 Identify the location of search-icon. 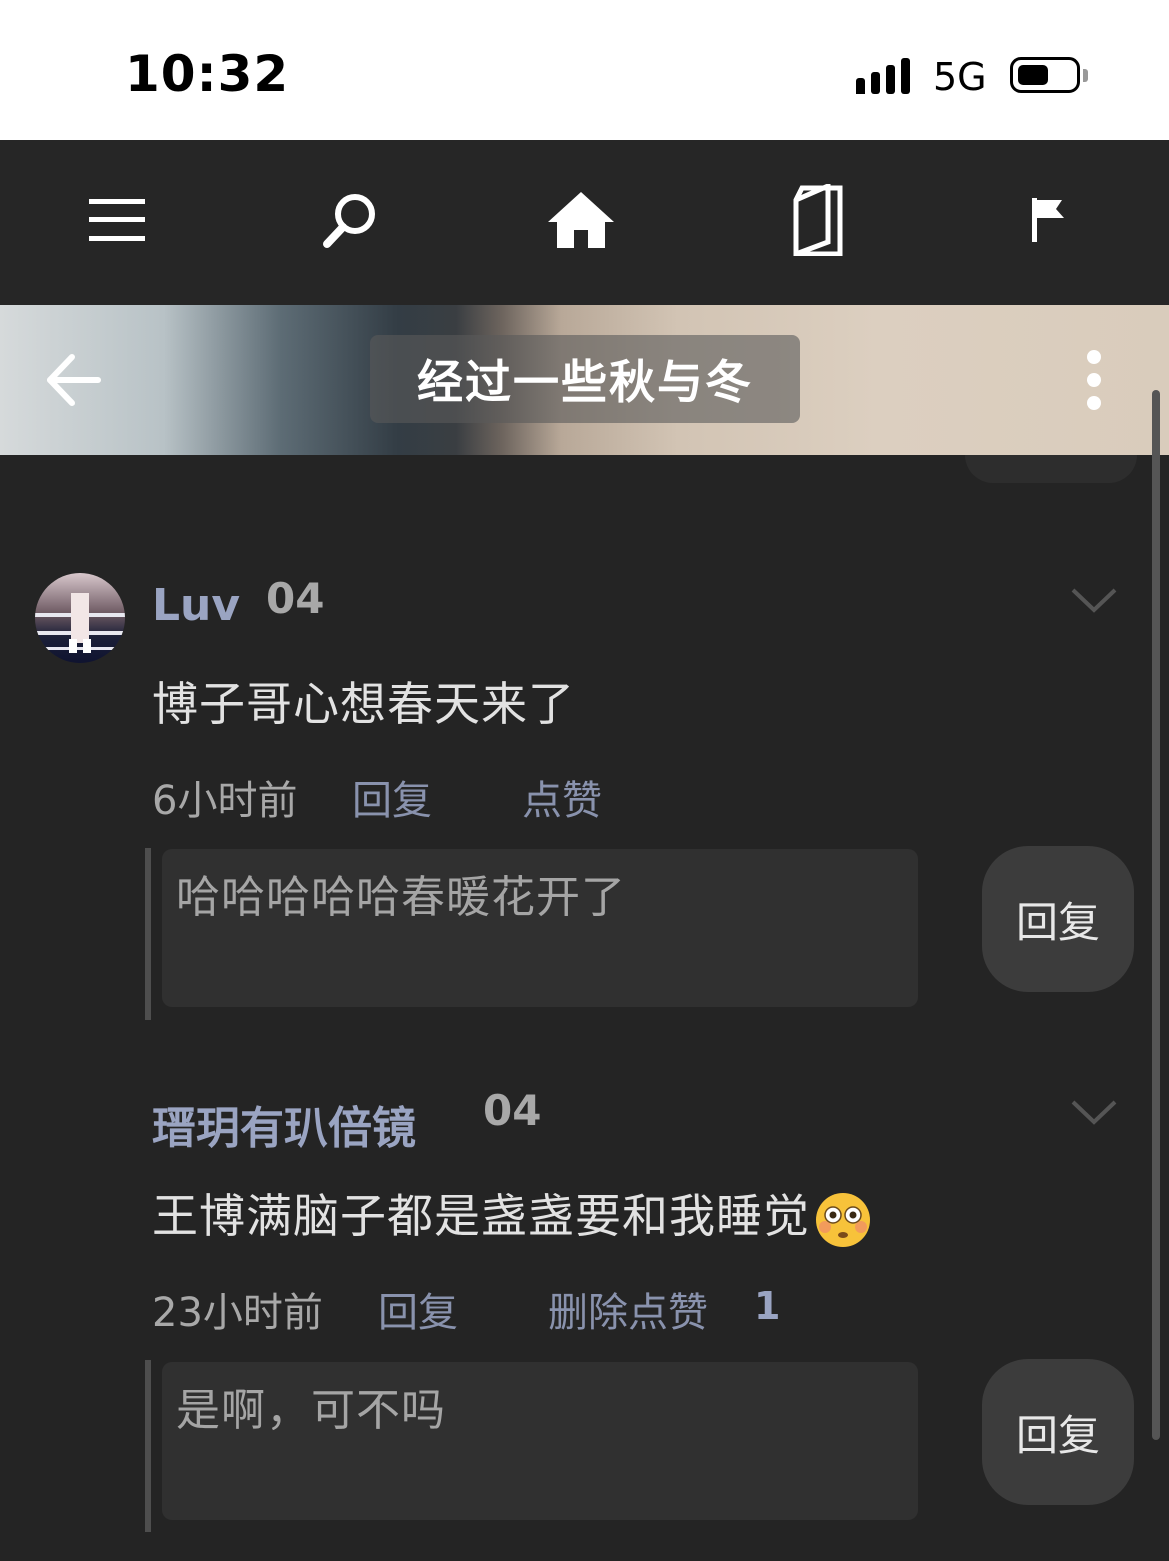
(349, 221).